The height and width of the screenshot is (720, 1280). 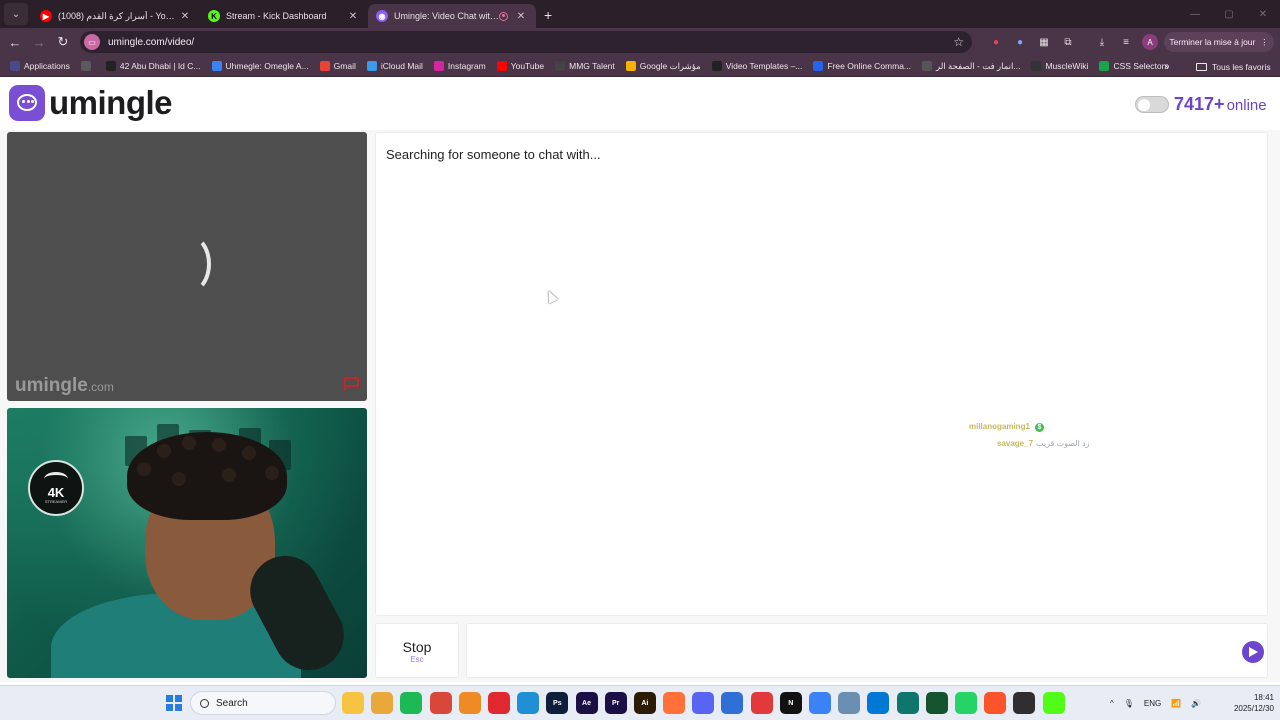 I want to click on start-button-icon, so click(x=174, y=703).